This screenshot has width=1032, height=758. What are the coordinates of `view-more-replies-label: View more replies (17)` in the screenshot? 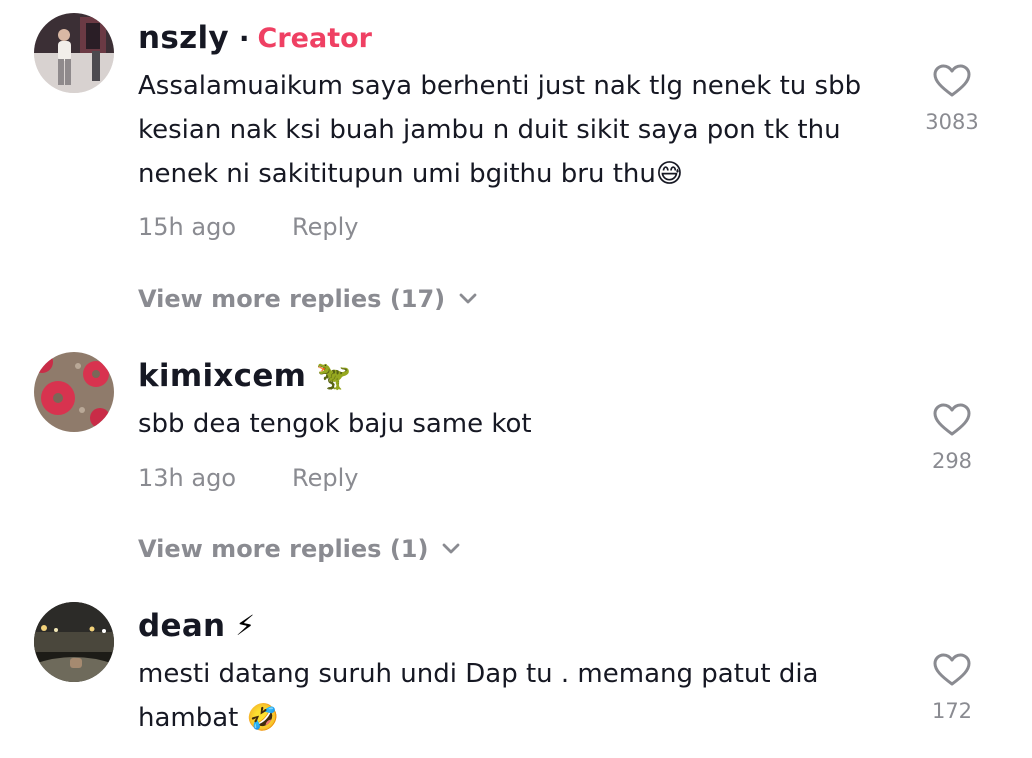 It's located at (292, 299).